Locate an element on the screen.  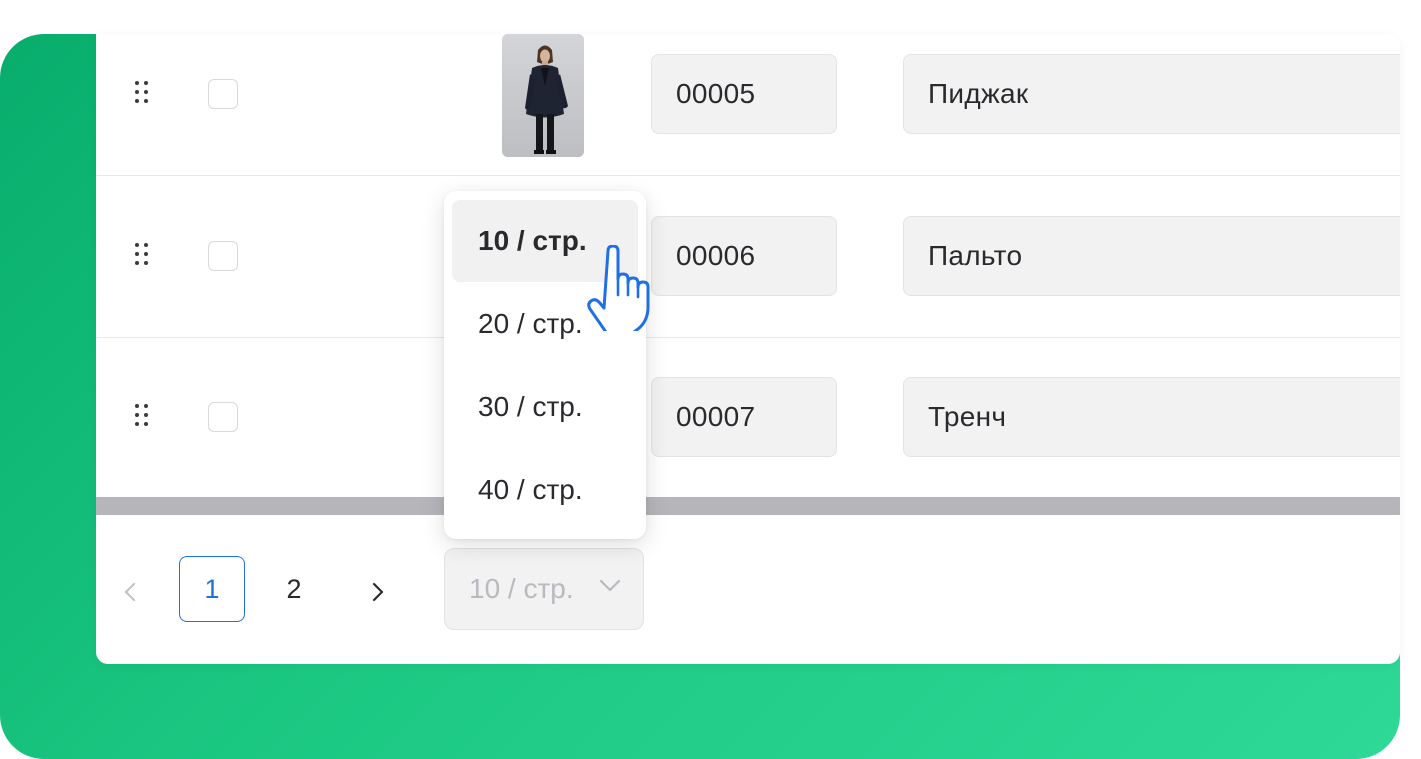
page-button-2: 2 is located at coordinates (294, 589).